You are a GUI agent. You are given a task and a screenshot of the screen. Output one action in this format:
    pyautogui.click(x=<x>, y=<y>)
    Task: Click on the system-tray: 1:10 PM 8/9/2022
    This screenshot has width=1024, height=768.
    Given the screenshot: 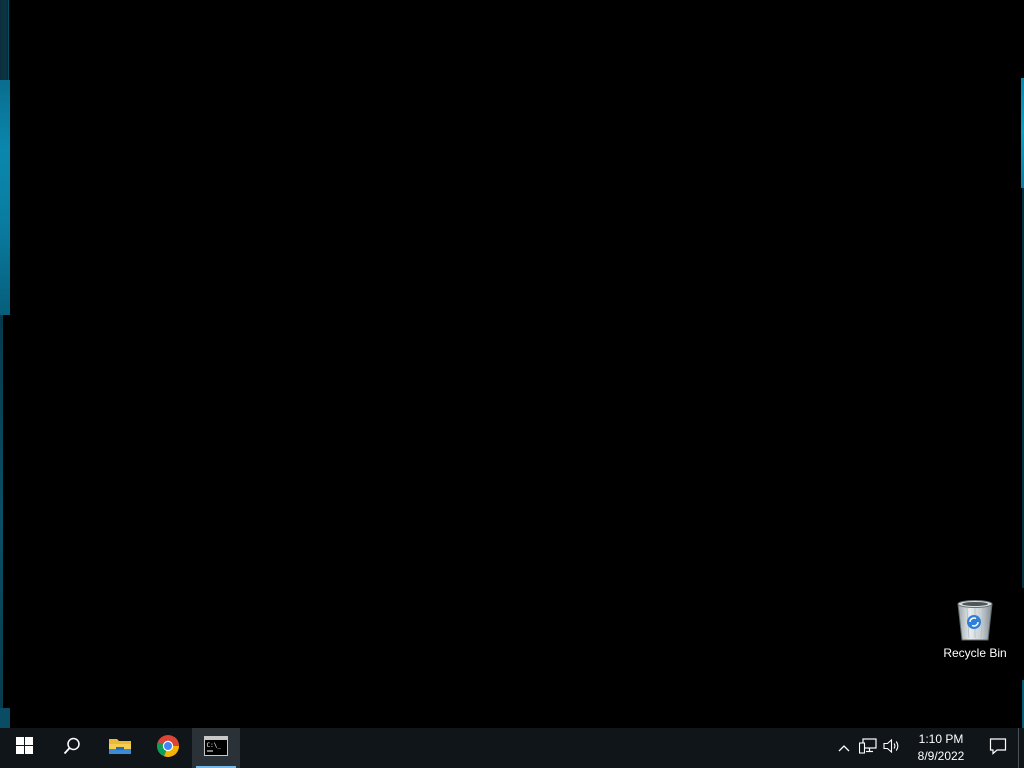 What is the action you would take?
    pyautogui.click(x=928, y=748)
    